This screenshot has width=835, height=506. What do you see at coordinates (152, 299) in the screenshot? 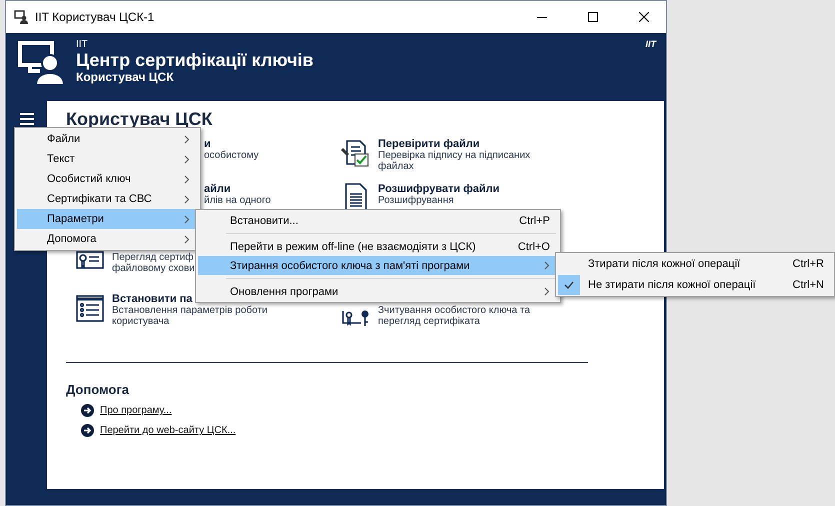
I see `task-title: Встановити па` at bounding box center [152, 299].